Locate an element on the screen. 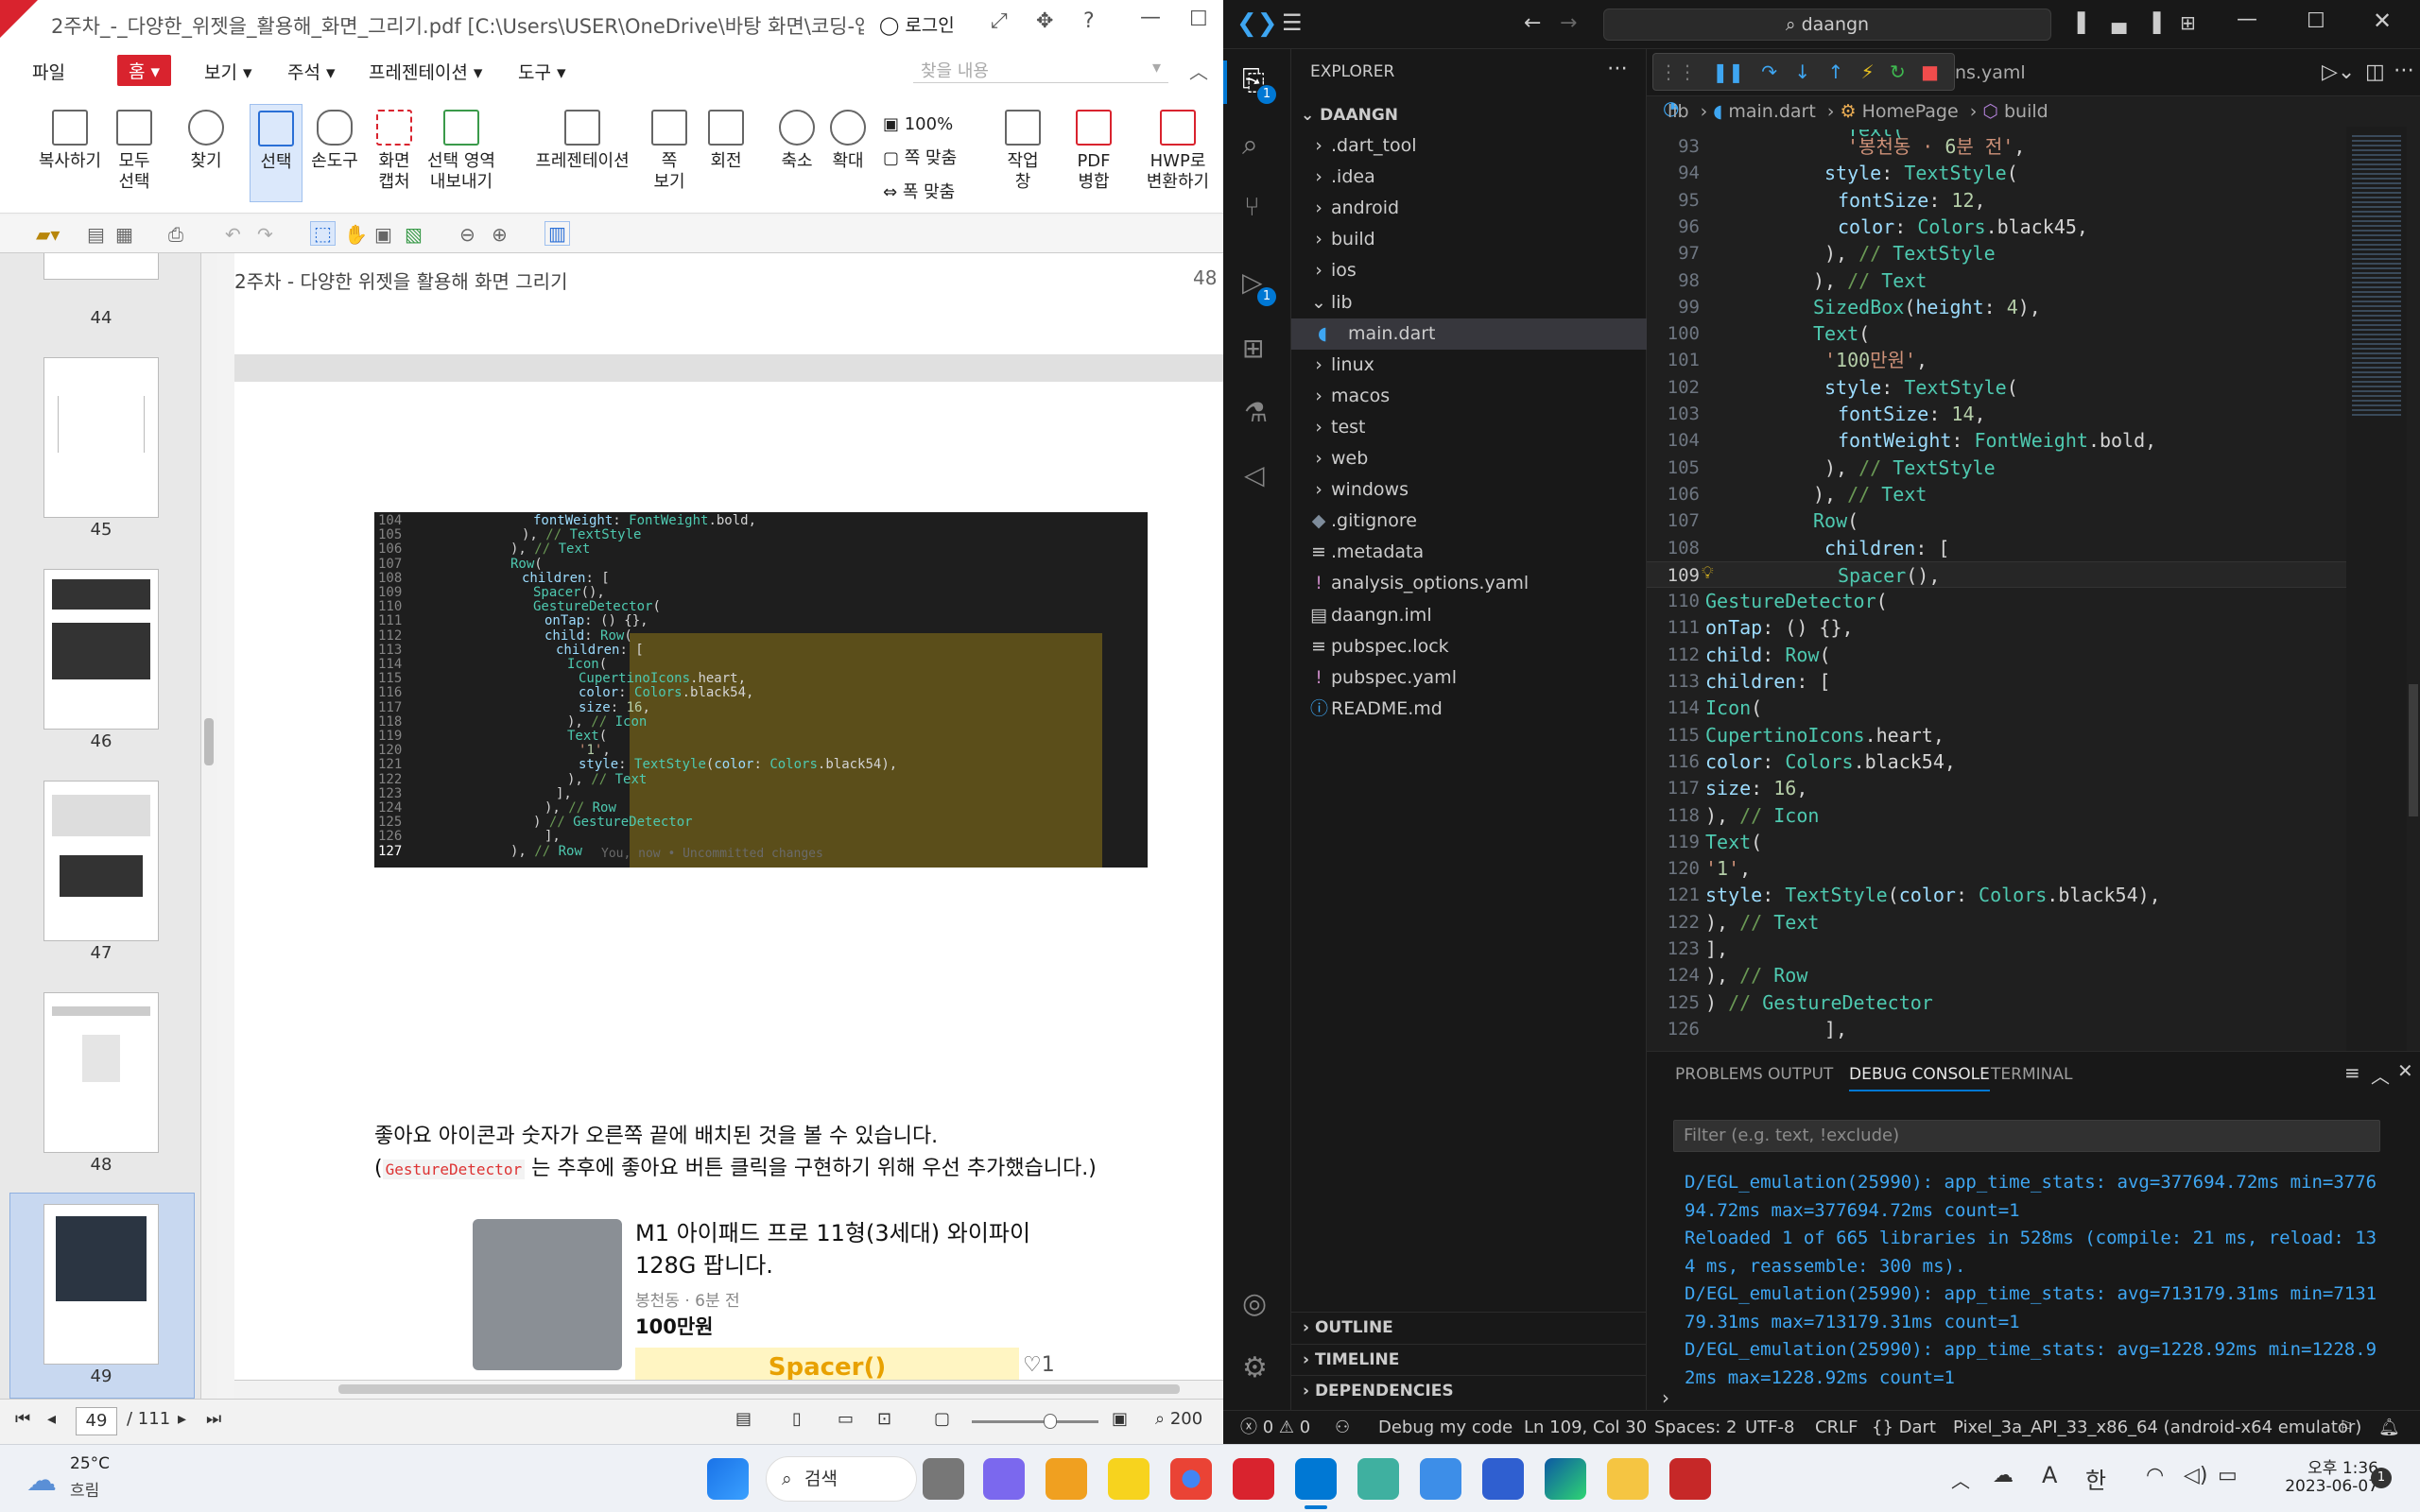 The width and height of the screenshot is (2420, 1512). editor-line: 109 Spacer(), is located at coordinates (1996, 574).